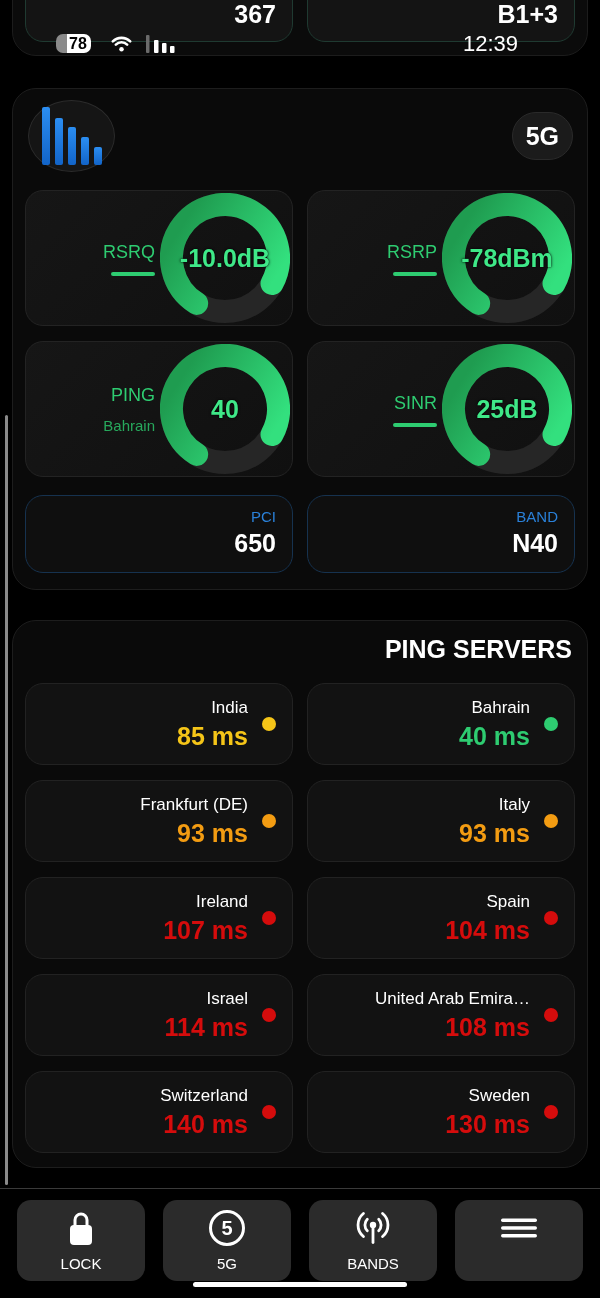 The height and width of the screenshot is (1298, 600). Describe the element at coordinates (133, 394) in the screenshot. I see `gauge-label: PING` at that location.